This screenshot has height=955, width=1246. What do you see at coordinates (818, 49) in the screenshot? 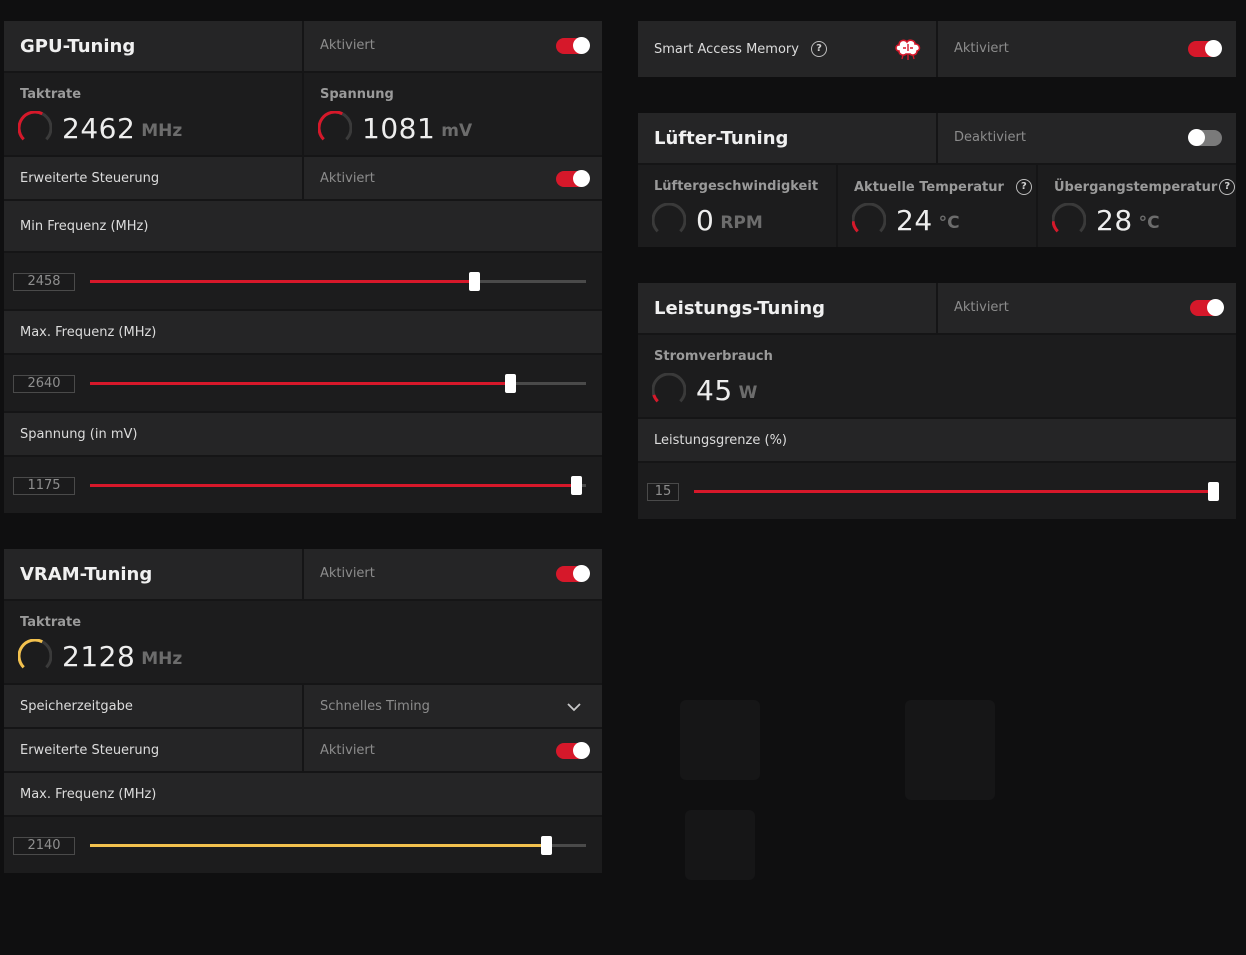
I see `sam-help-icon: ?` at bounding box center [818, 49].